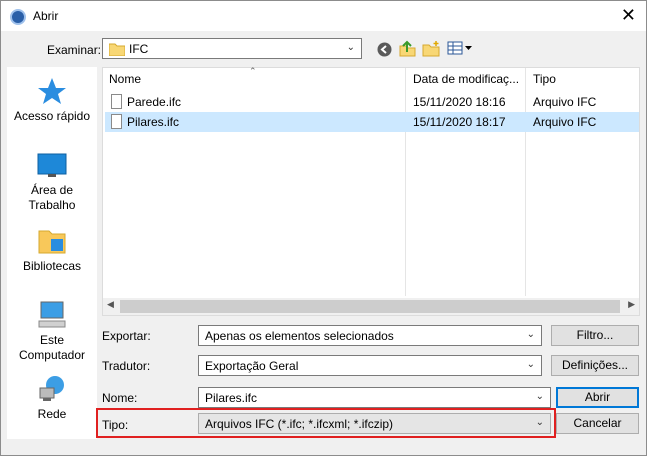 Image resolution: width=647 pixels, height=456 pixels. Describe the element at coordinates (52, 197) in the screenshot. I see `place-label: Área de Trabalho` at that location.